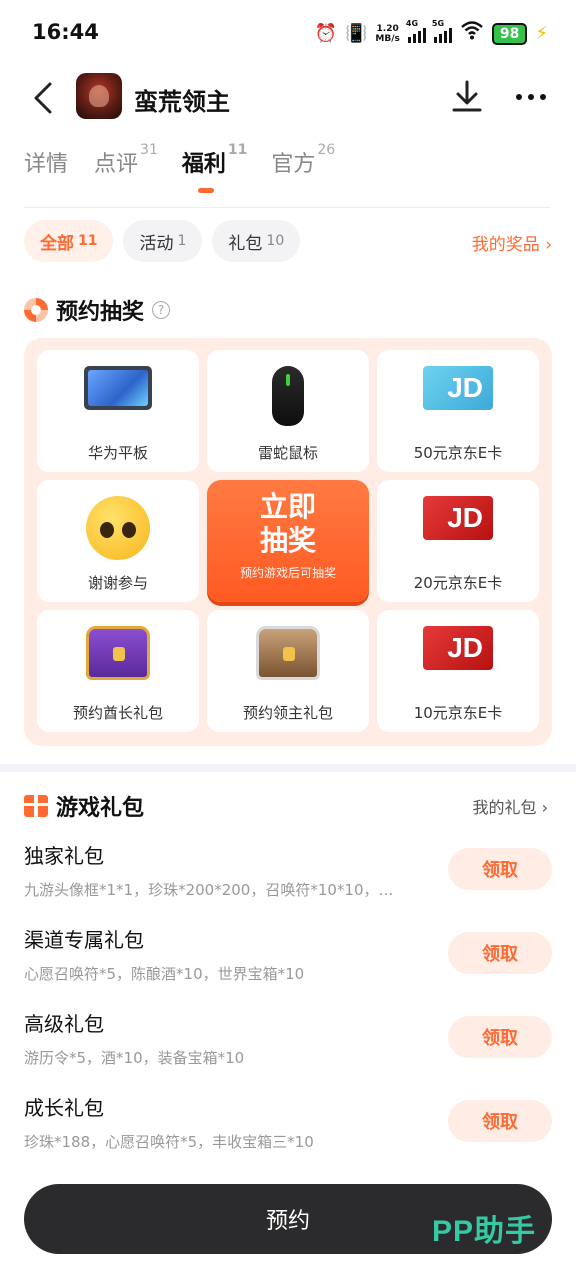 The width and height of the screenshot is (576, 1280). I want to click on status-icons: ⏰ 📳 1.20 MB/s 4G 5G 98 ⚡, so click(431, 33).